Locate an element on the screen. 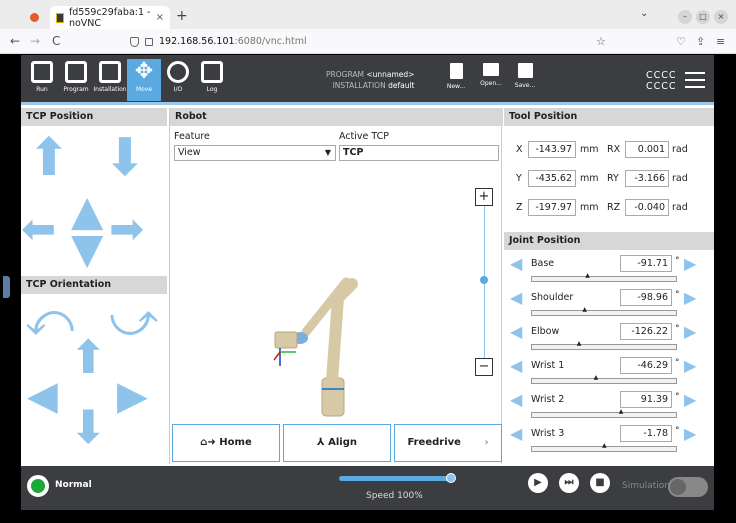 The width and height of the screenshot is (736, 523). nav-io: I/O is located at coordinates (178, 80).